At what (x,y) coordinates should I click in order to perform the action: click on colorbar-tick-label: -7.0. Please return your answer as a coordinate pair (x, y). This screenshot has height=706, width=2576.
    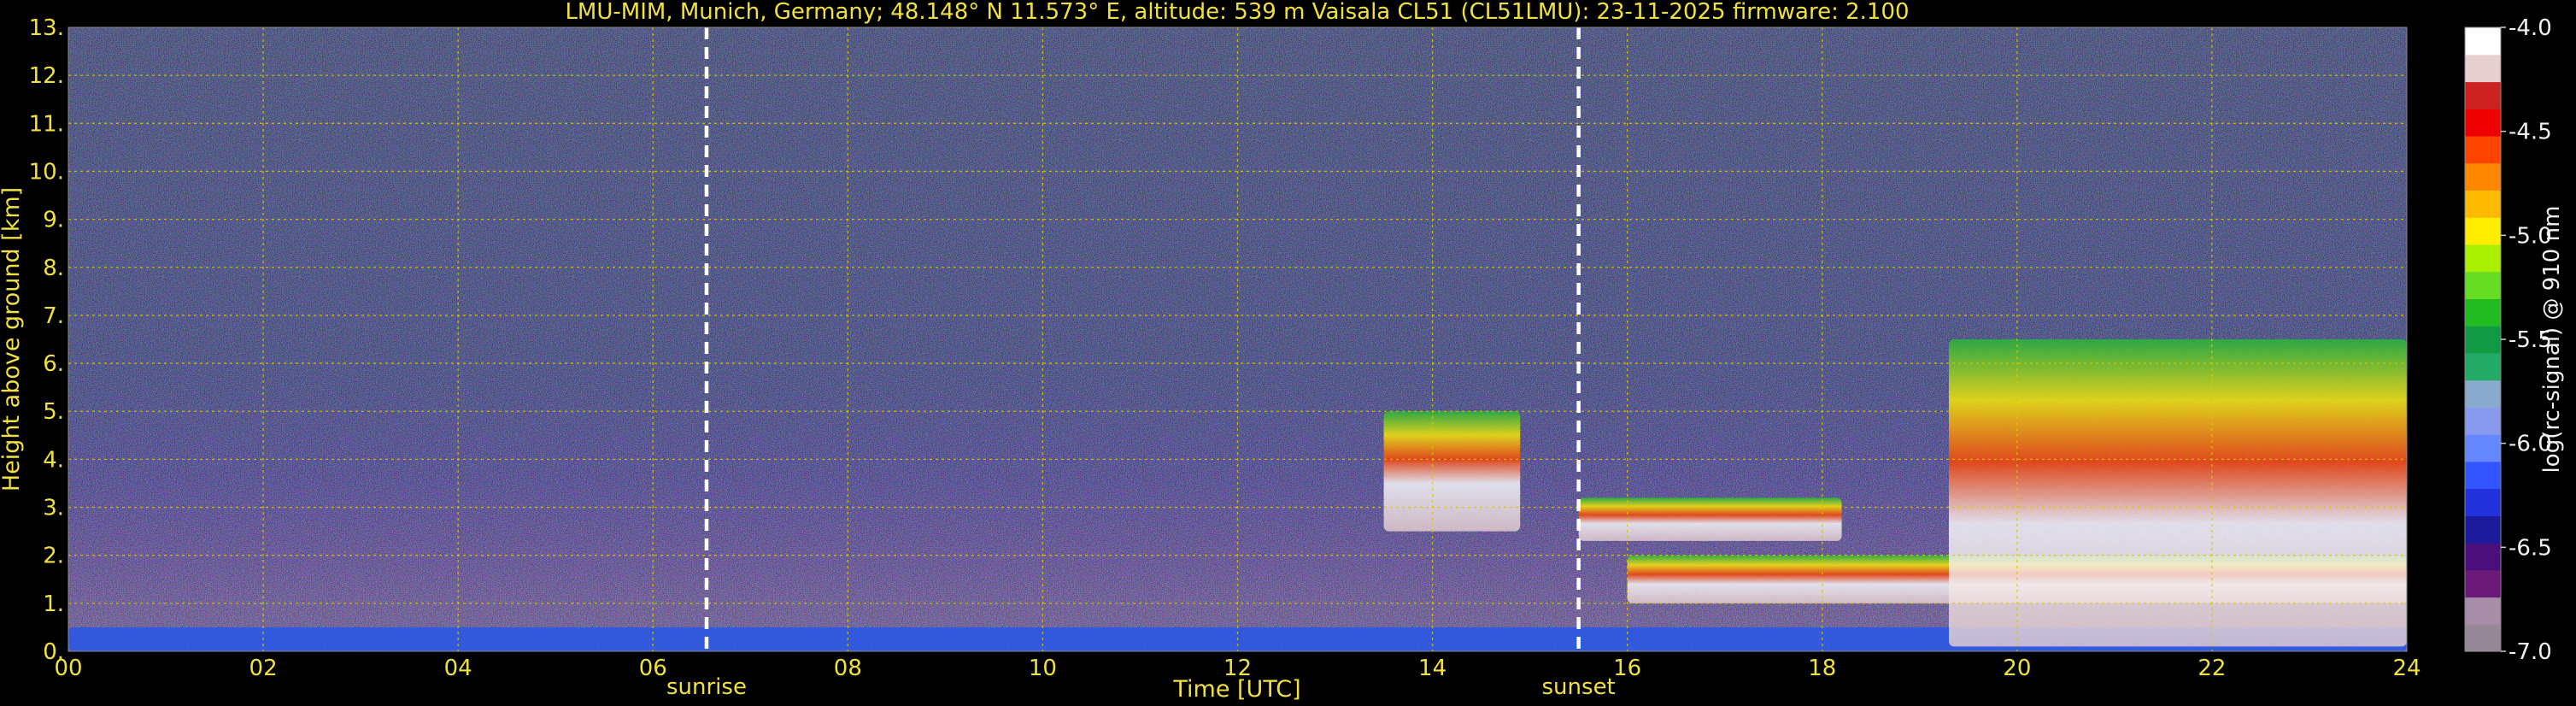
    Looking at the image, I should click on (2530, 652).